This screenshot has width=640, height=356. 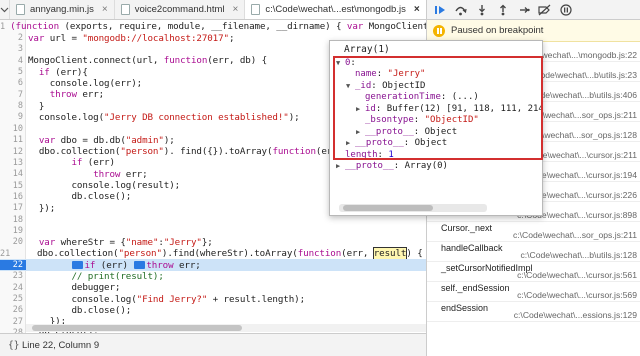 What do you see at coordinates (13, 140) in the screenshot?
I see `line-number: 11` at bounding box center [13, 140].